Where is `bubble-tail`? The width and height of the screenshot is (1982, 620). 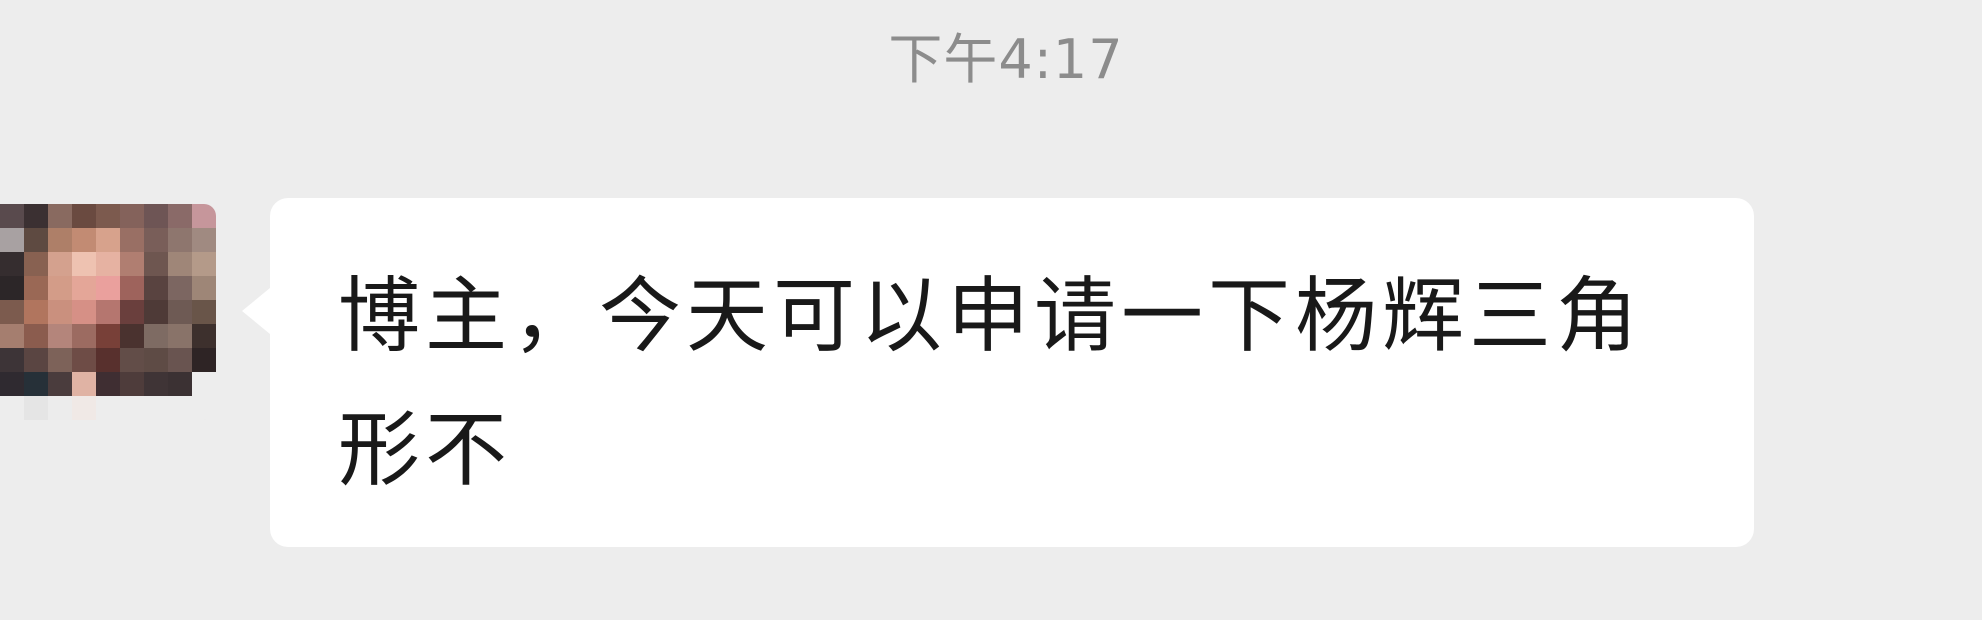
bubble-tail is located at coordinates (256, 311).